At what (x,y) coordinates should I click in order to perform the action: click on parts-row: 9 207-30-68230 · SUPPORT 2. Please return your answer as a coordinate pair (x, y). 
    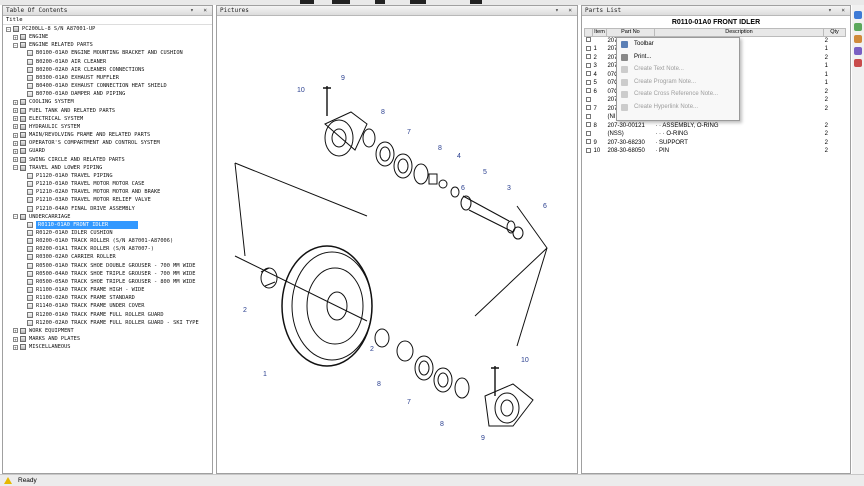
    Looking at the image, I should click on (715, 143).